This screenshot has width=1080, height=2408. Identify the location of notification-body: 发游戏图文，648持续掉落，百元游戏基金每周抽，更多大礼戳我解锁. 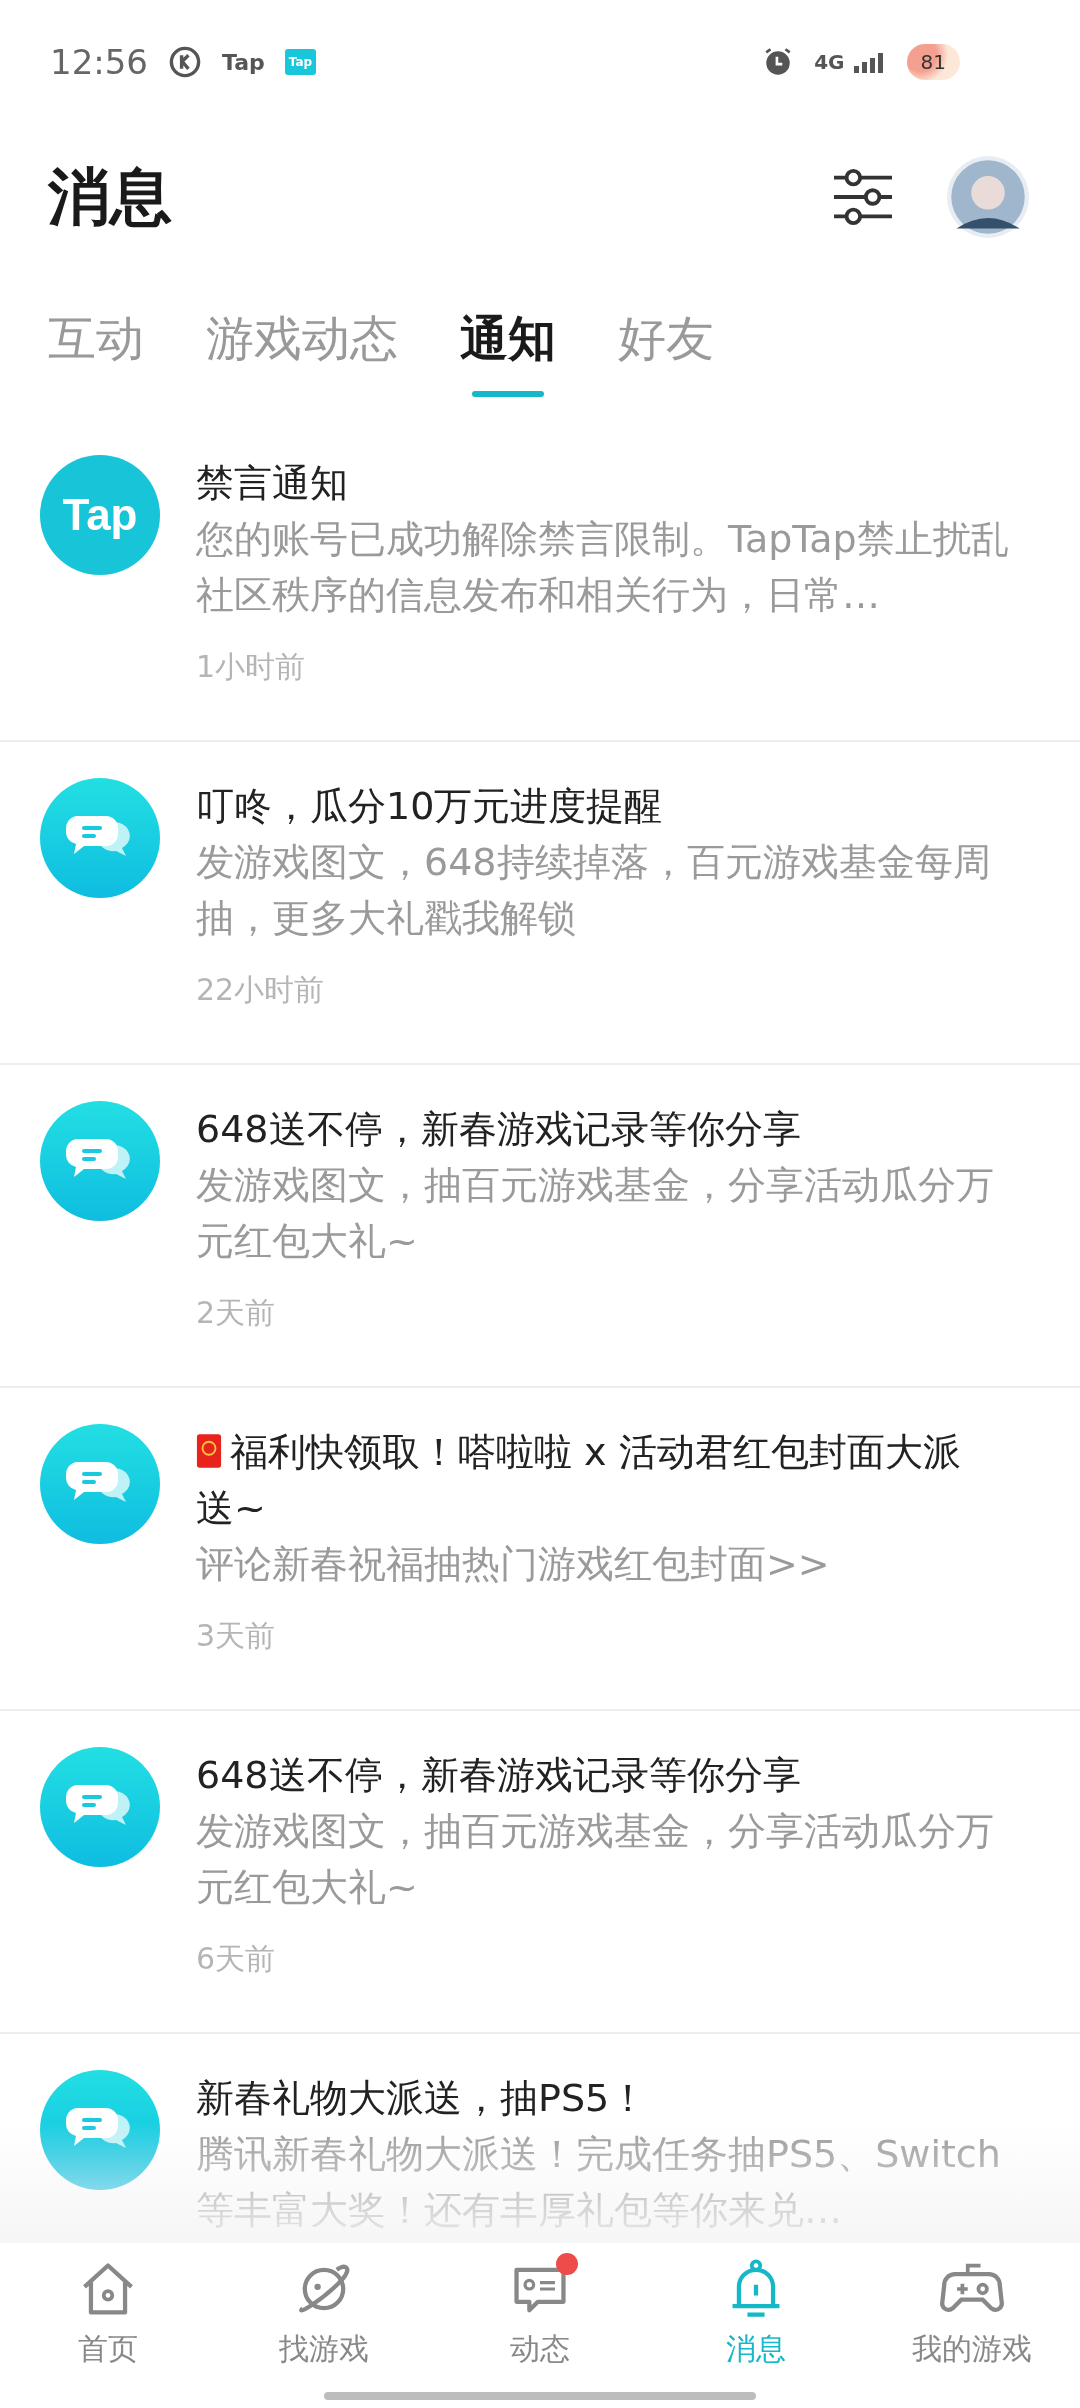
(594, 890).